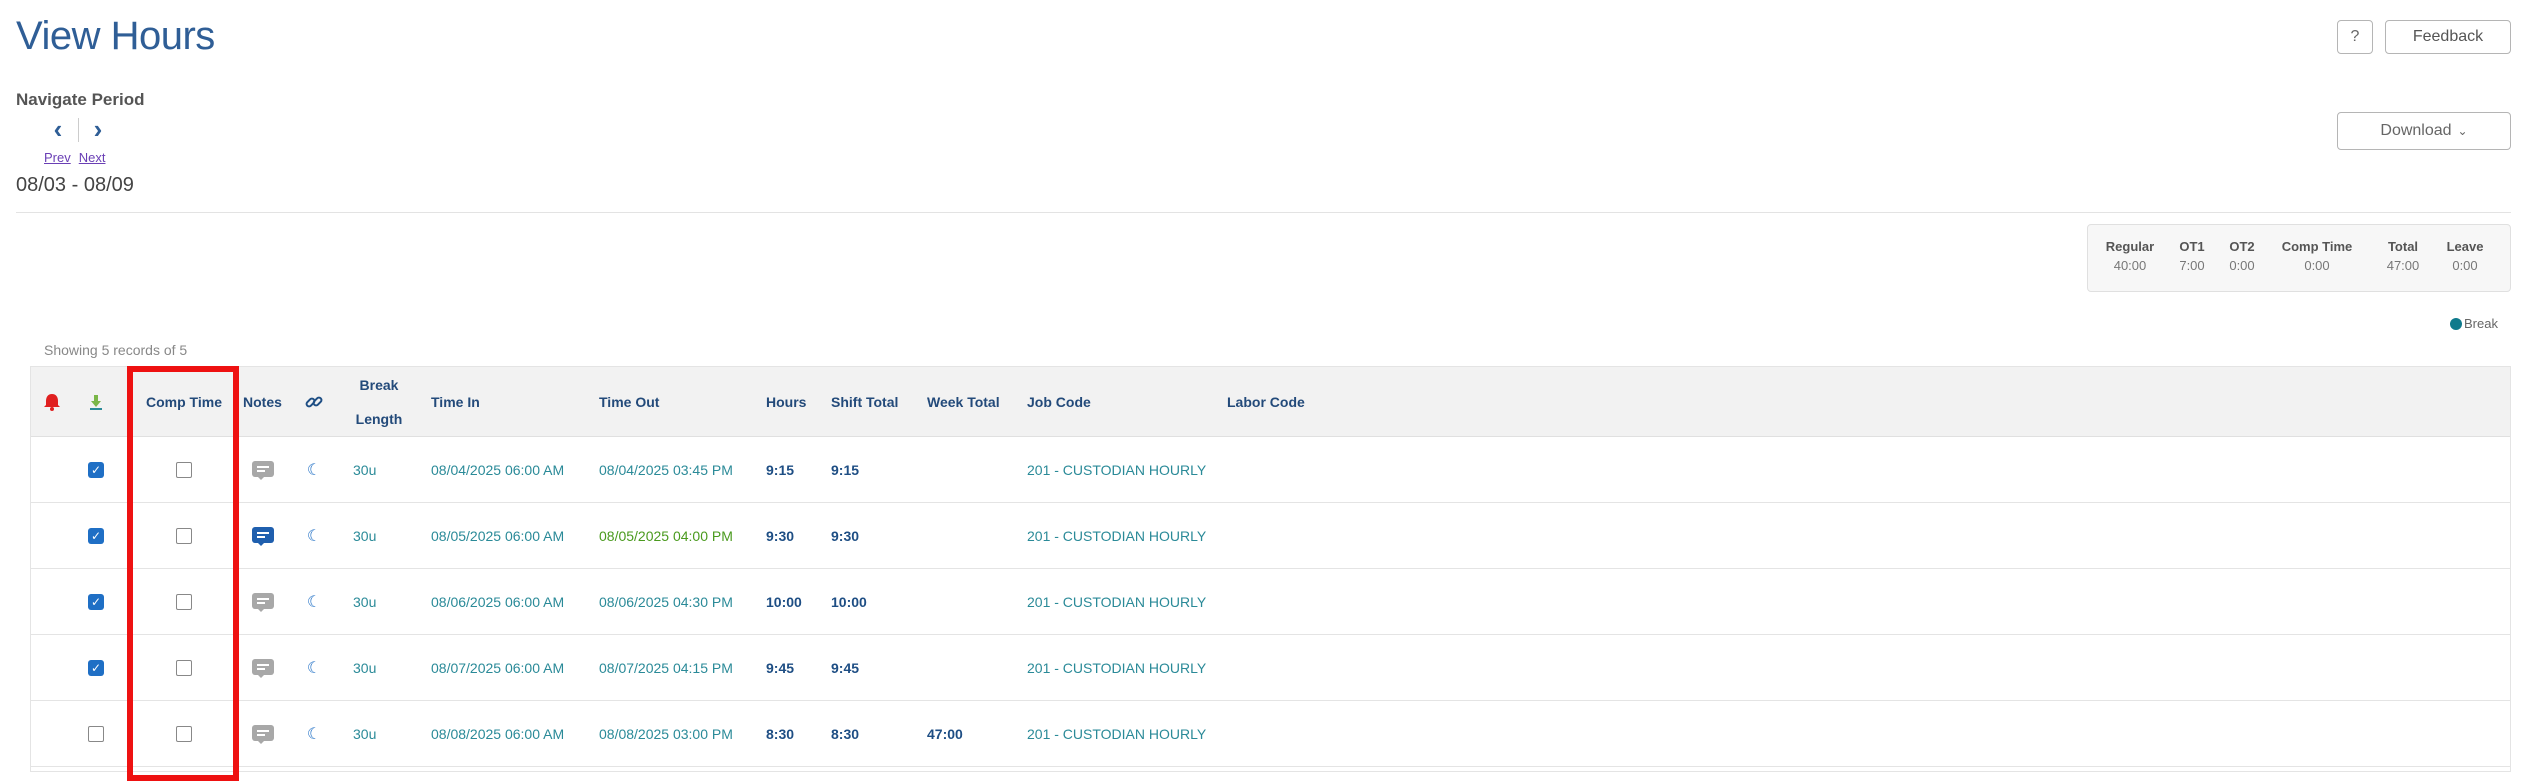  I want to click on prev-link: Prev, so click(57, 157).